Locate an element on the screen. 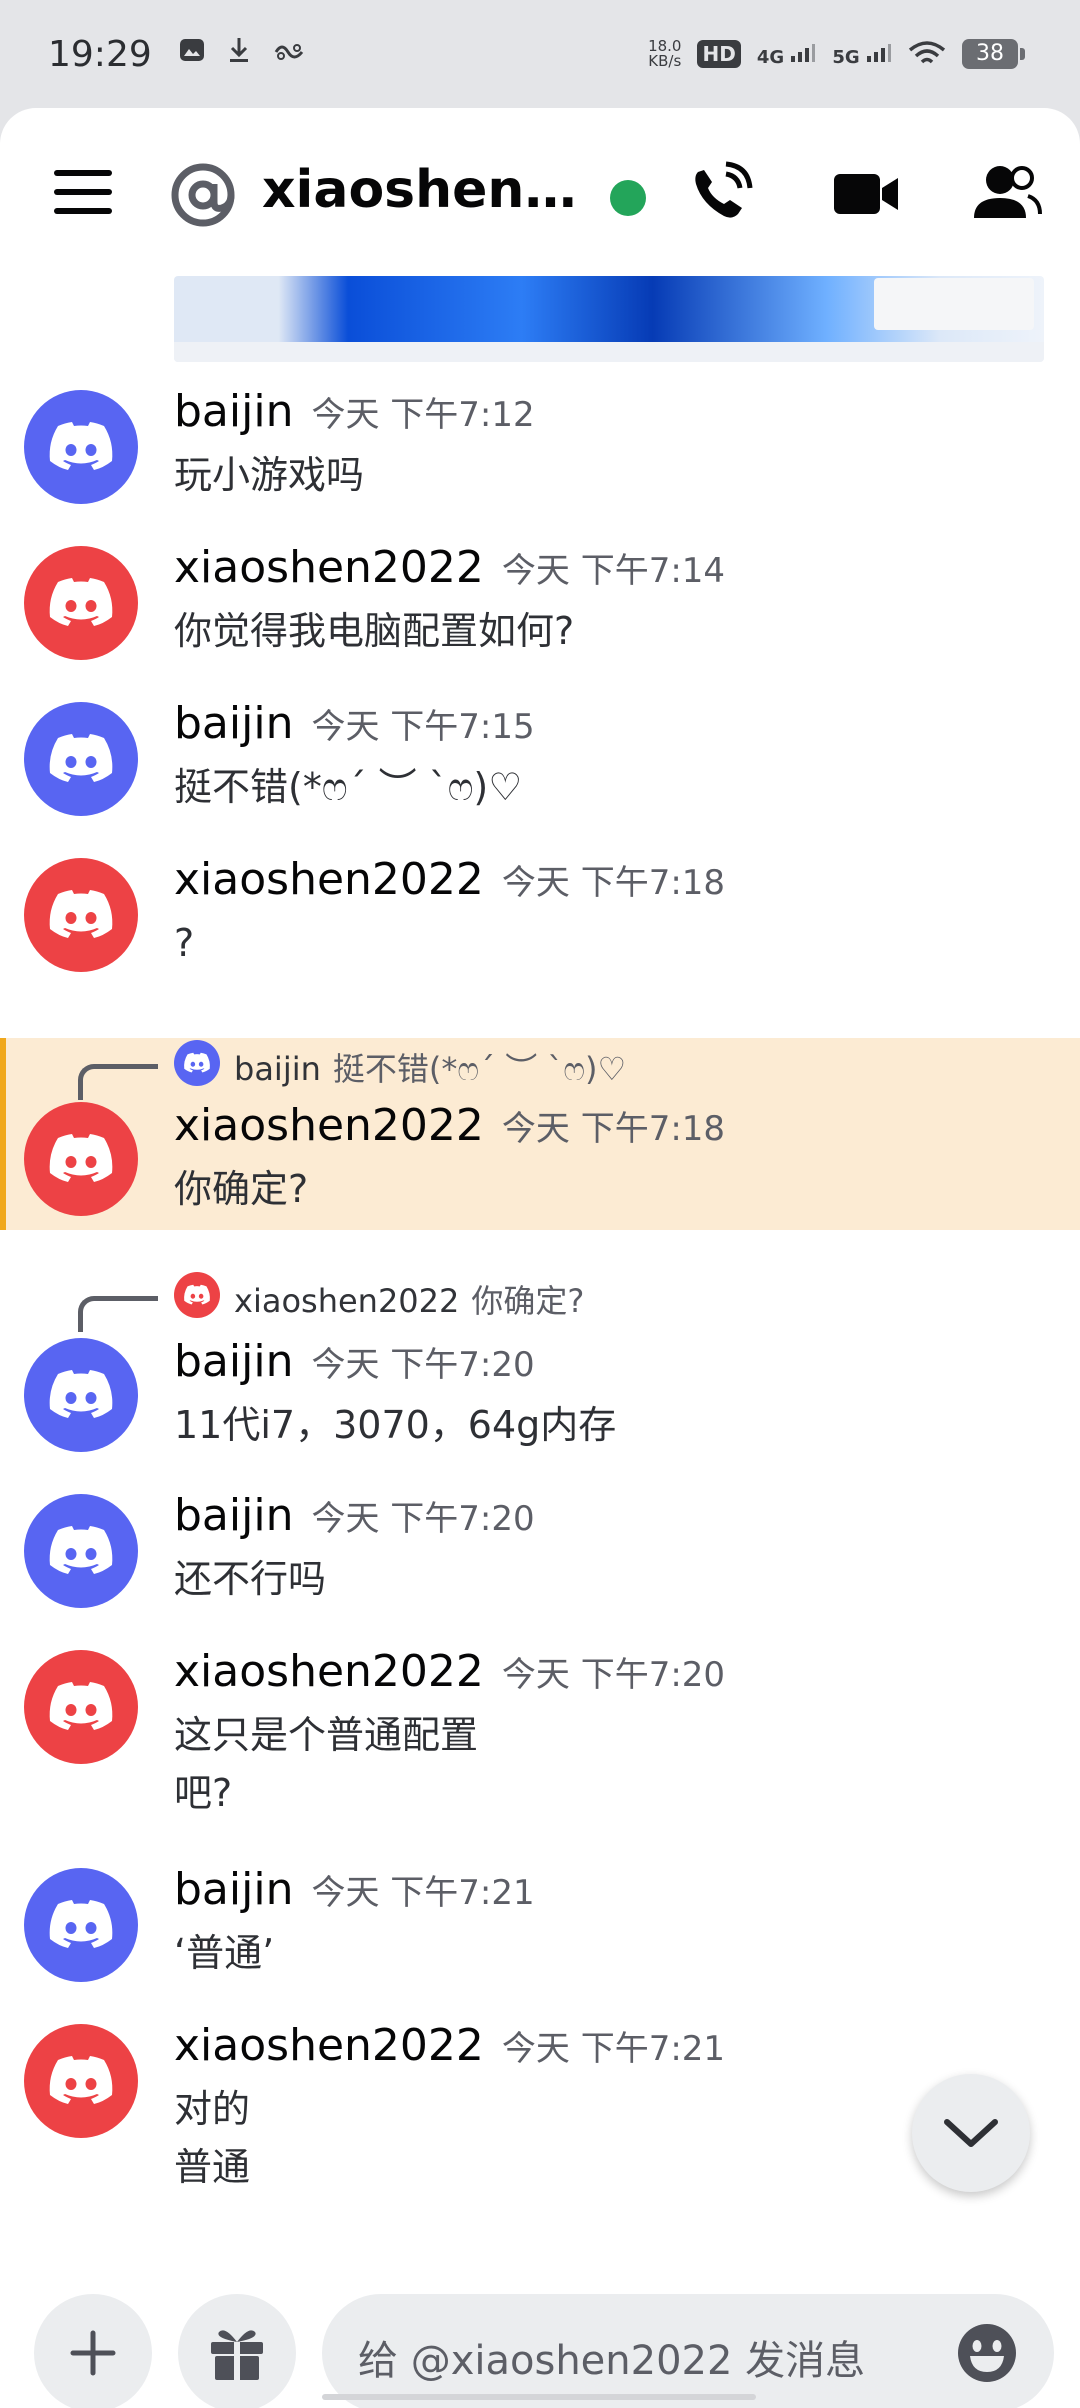 This screenshot has height=2408, width=1080. message-header: baijin 今天 下午7:12 is located at coordinates (354, 411).